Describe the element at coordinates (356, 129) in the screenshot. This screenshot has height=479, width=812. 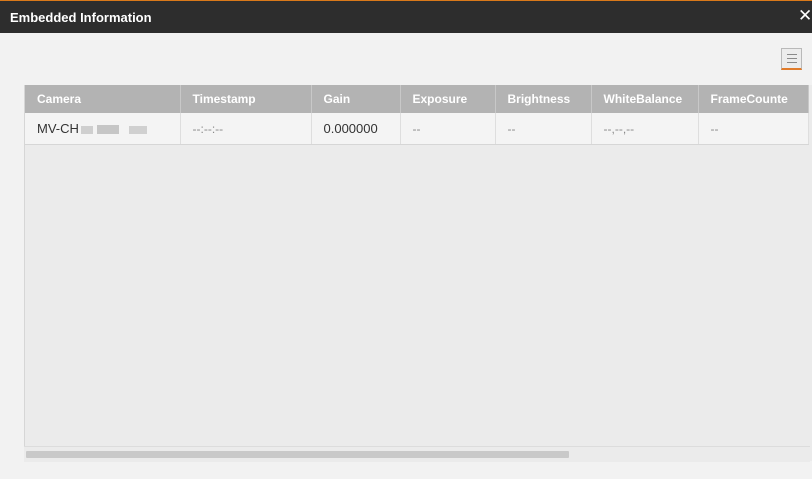
I see `cell-gain: 0.000000` at that location.